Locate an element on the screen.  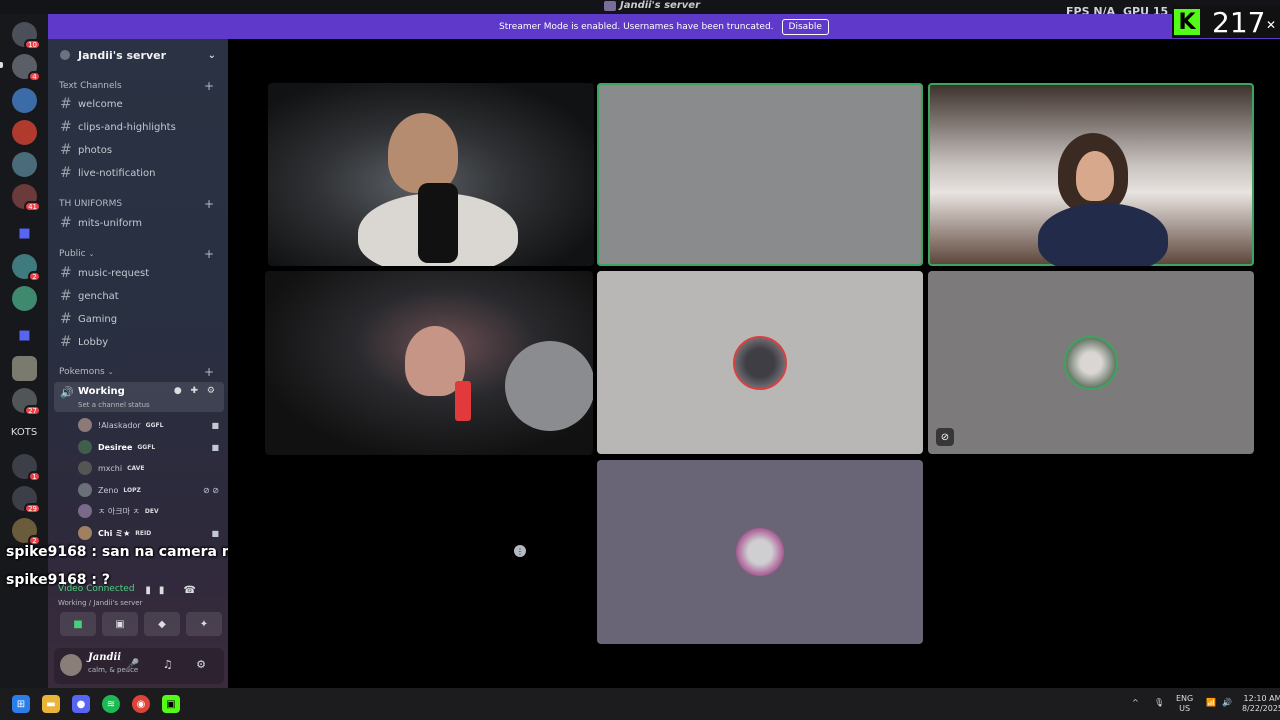
muted-icon: ⊘ ⊘ is located at coordinates (211, 490).